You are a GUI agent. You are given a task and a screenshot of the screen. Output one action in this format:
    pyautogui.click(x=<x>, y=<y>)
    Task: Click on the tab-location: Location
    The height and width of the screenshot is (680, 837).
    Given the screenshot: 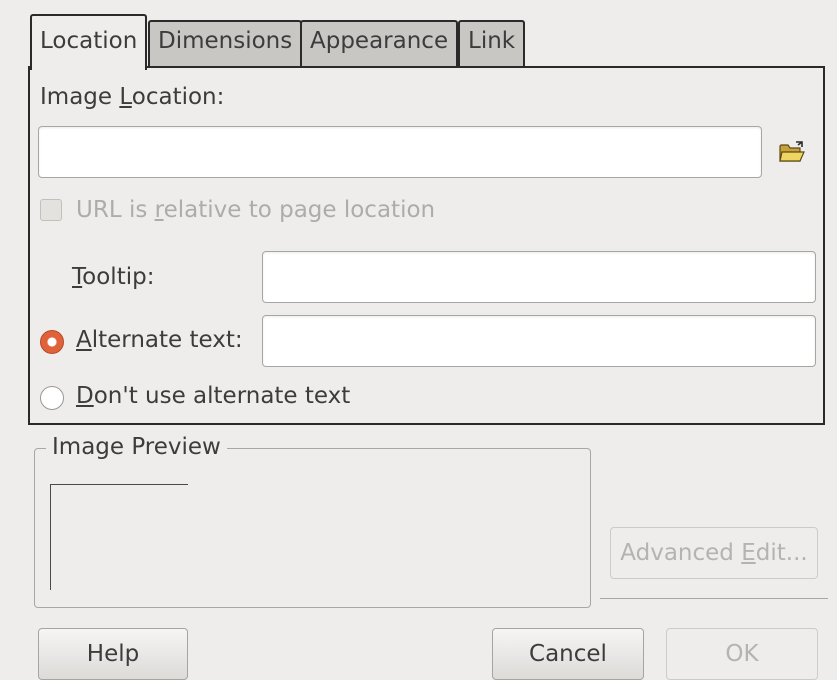 What is the action you would take?
    pyautogui.click(x=89, y=42)
    